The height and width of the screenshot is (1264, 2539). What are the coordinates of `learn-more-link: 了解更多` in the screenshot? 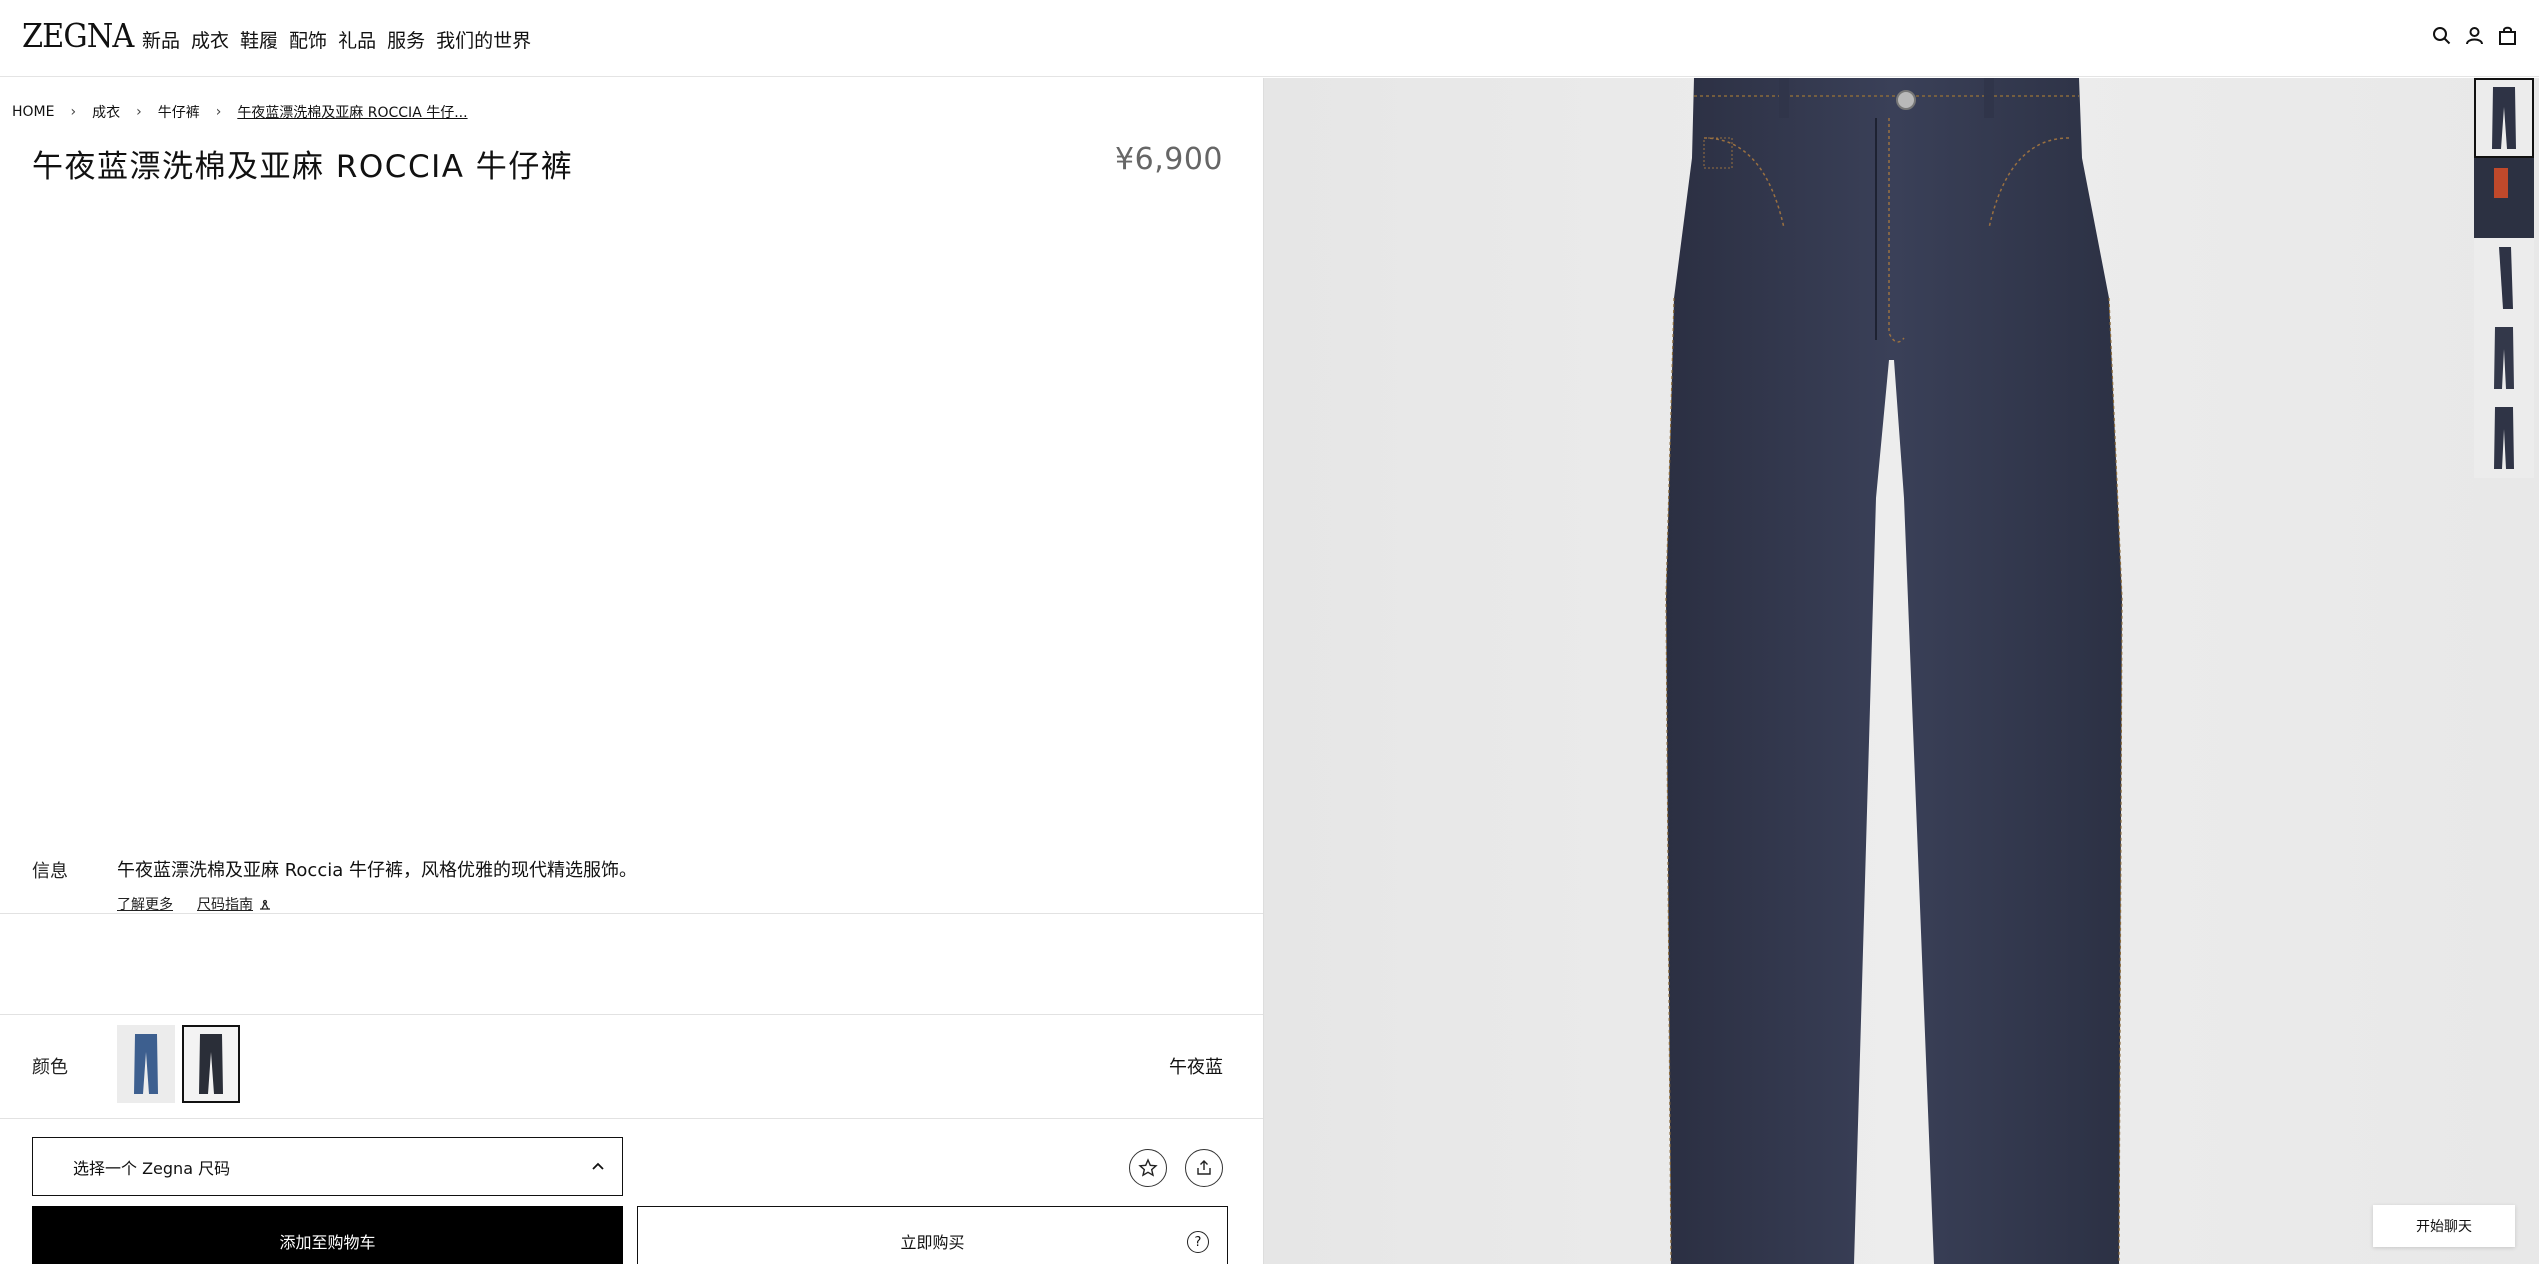 It's located at (145, 904).